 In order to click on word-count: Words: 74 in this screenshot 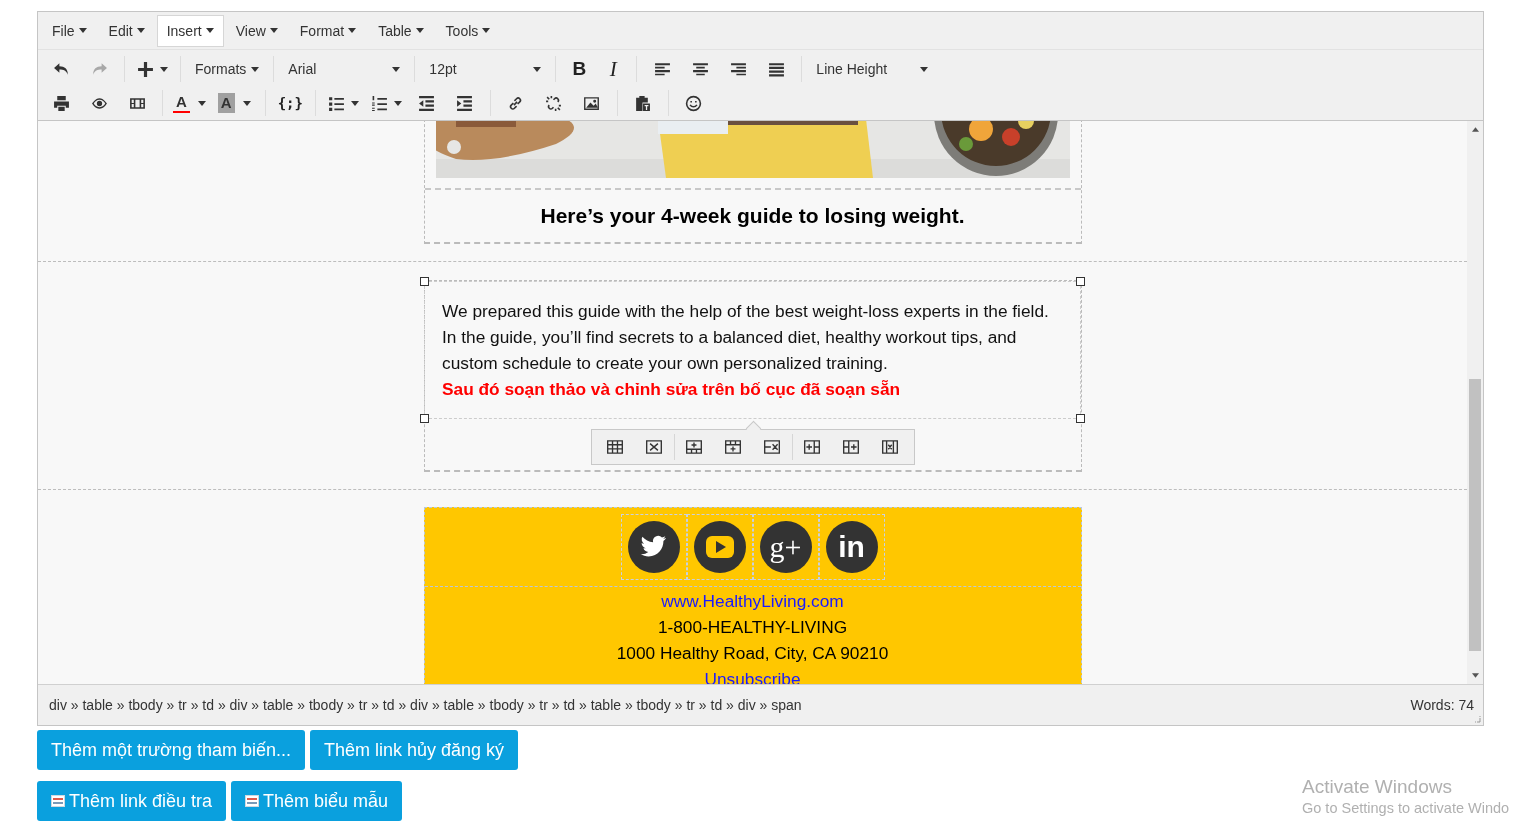, I will do `click(1442, 705)`.